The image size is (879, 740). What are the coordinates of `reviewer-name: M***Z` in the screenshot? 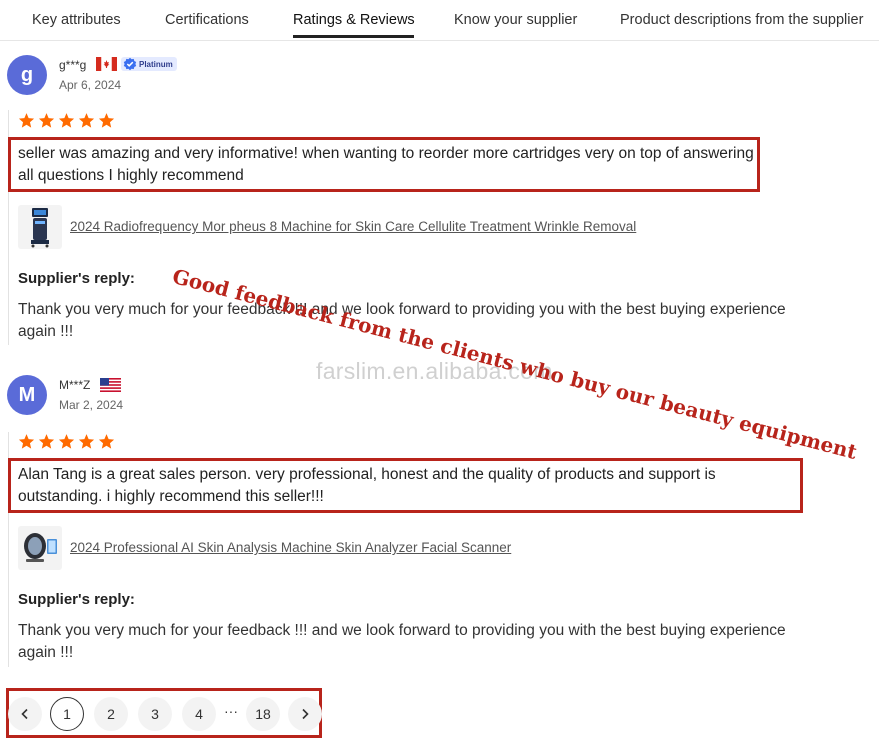 It's located at (75, 385).